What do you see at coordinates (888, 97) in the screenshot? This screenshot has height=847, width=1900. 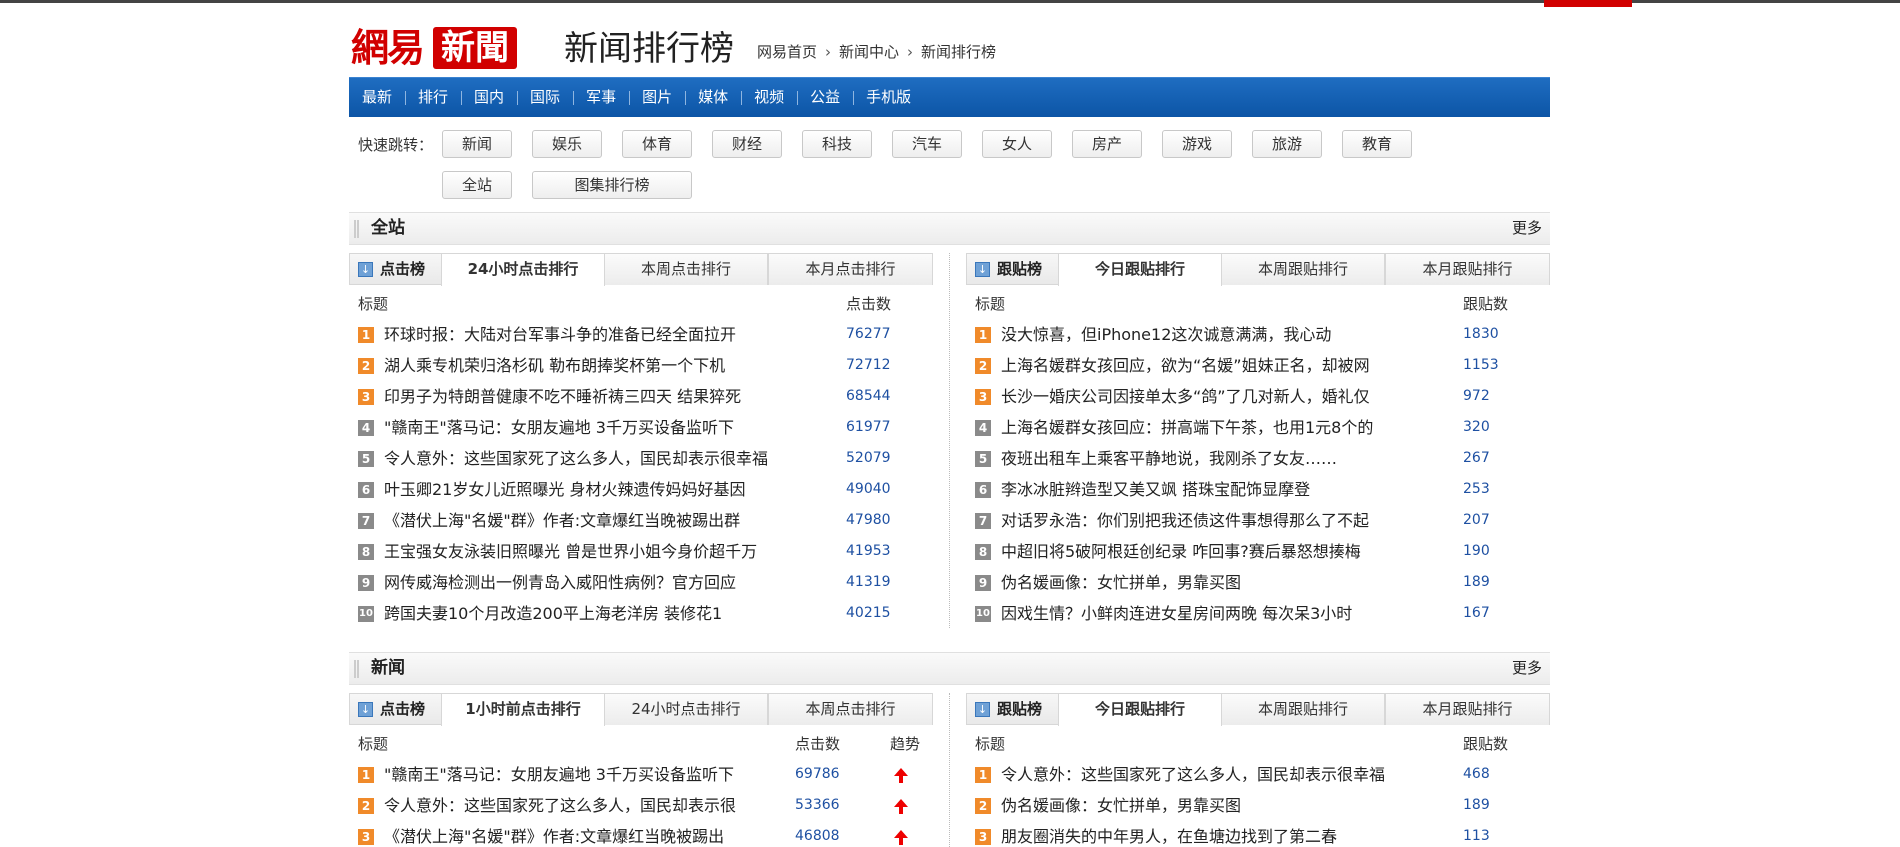 I see `nav-item-mobile: 手机版` at bounding box center [888, 97].